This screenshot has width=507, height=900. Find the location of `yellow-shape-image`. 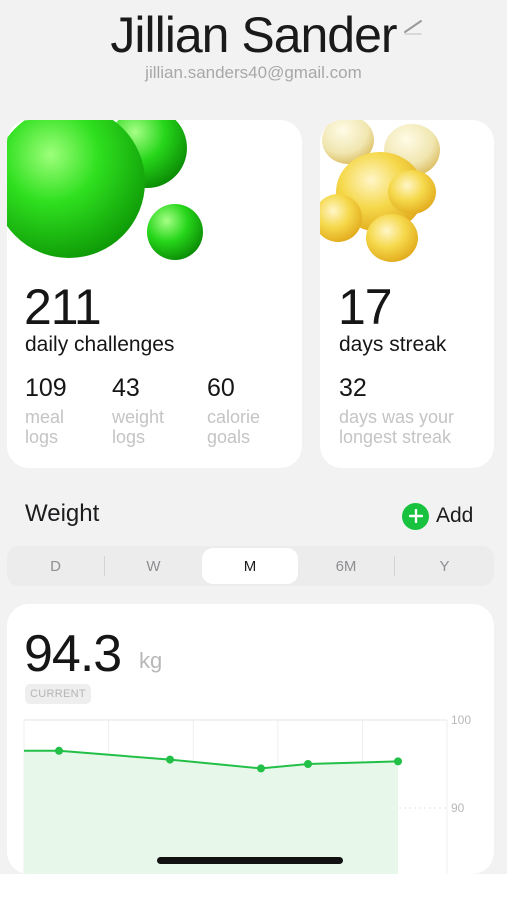

yellow-shape-image is located at coordinates (380, 191).